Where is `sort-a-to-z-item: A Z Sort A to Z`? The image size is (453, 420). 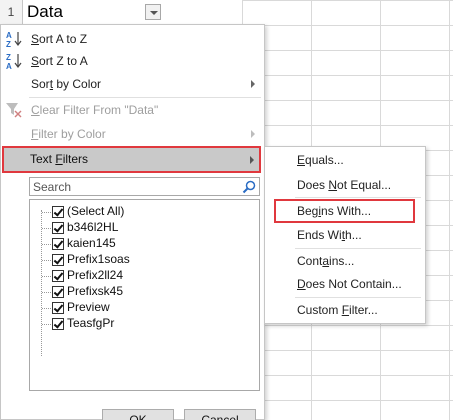
sort-a-to-z-item: A Z Sort A to Z is located at coordinates (132, 39).